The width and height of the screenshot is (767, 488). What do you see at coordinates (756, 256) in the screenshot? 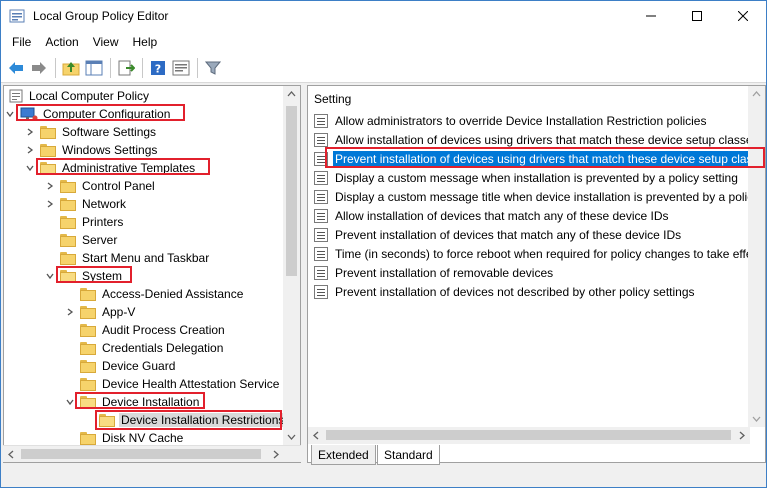
I see `settings-vertical-scrollbar` at bounding box center [756, 256].